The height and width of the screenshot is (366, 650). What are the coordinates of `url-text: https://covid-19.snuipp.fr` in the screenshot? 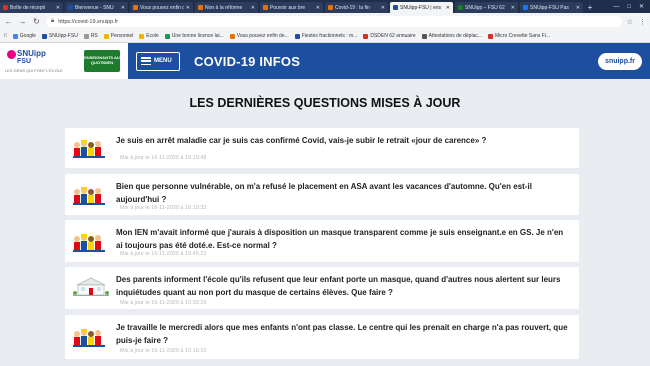 It's located at (88, 21).